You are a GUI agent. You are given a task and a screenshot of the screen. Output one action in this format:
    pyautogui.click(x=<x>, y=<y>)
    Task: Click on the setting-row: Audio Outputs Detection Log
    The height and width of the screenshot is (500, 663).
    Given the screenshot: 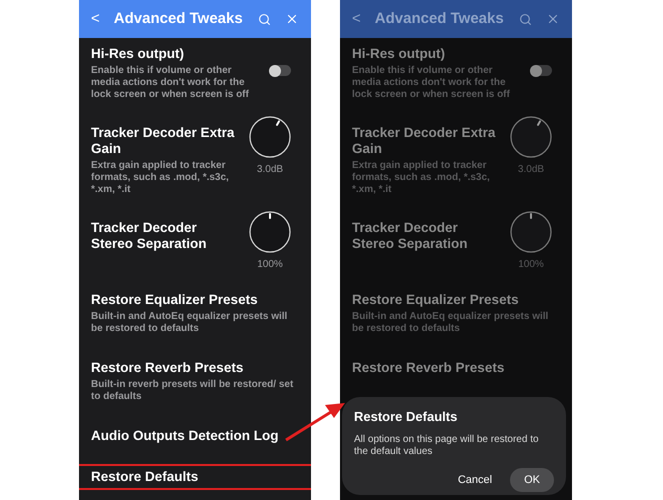 What is the action you would take?
    pyautogui.click(x=195, y=436)
    